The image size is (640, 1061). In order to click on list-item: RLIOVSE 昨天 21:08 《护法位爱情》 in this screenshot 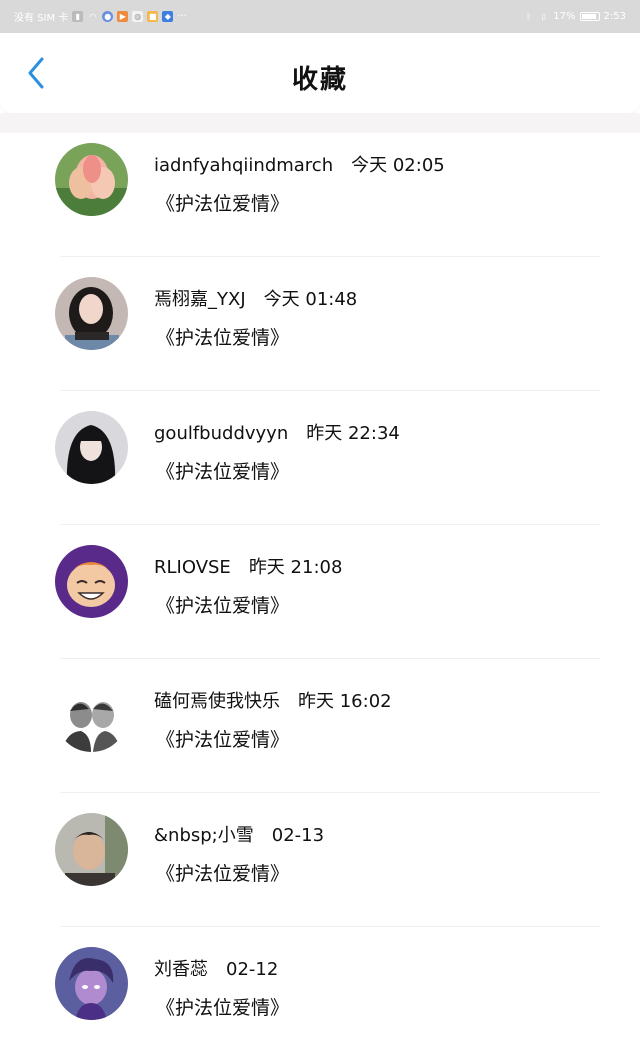, I will do `click(320, 592)`.